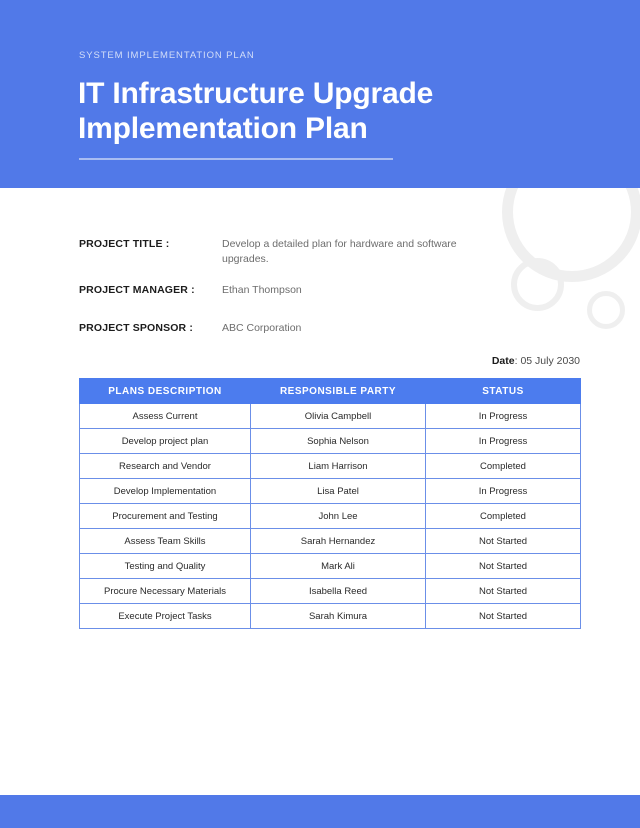  I want to click on footer-banner, so click(320, 811).